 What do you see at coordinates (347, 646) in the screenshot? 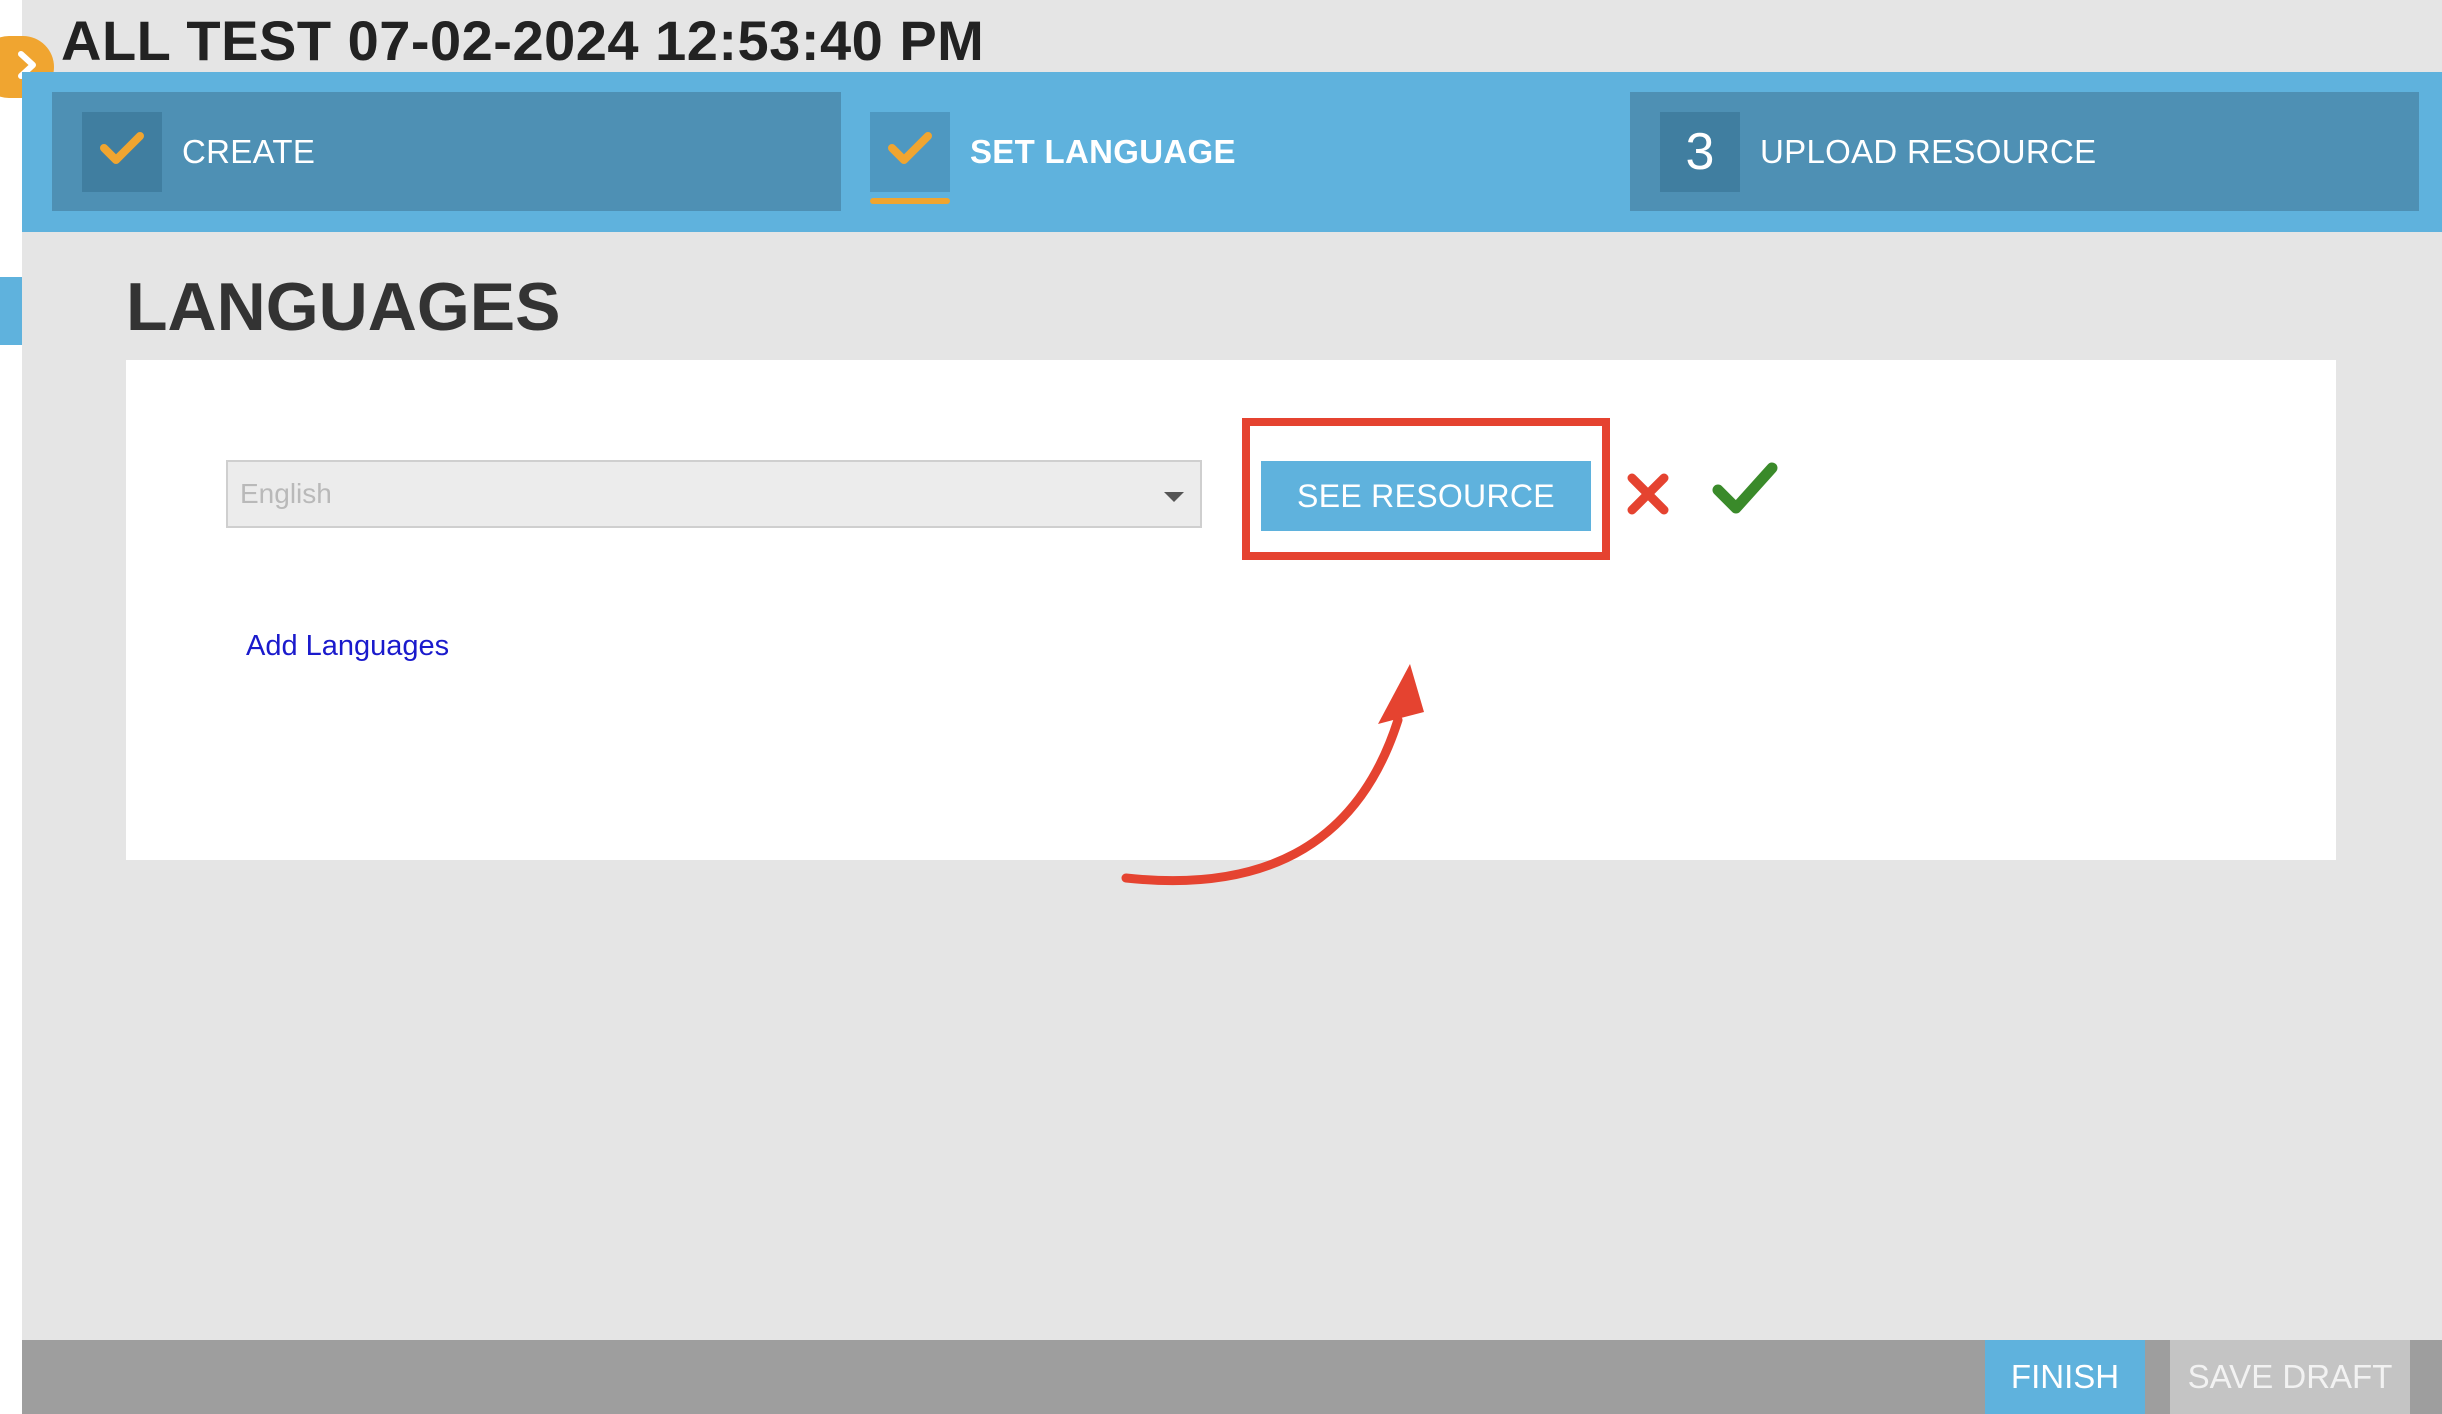
I see `add-languages-link: Add Languages` at bounding box center [347, 646].